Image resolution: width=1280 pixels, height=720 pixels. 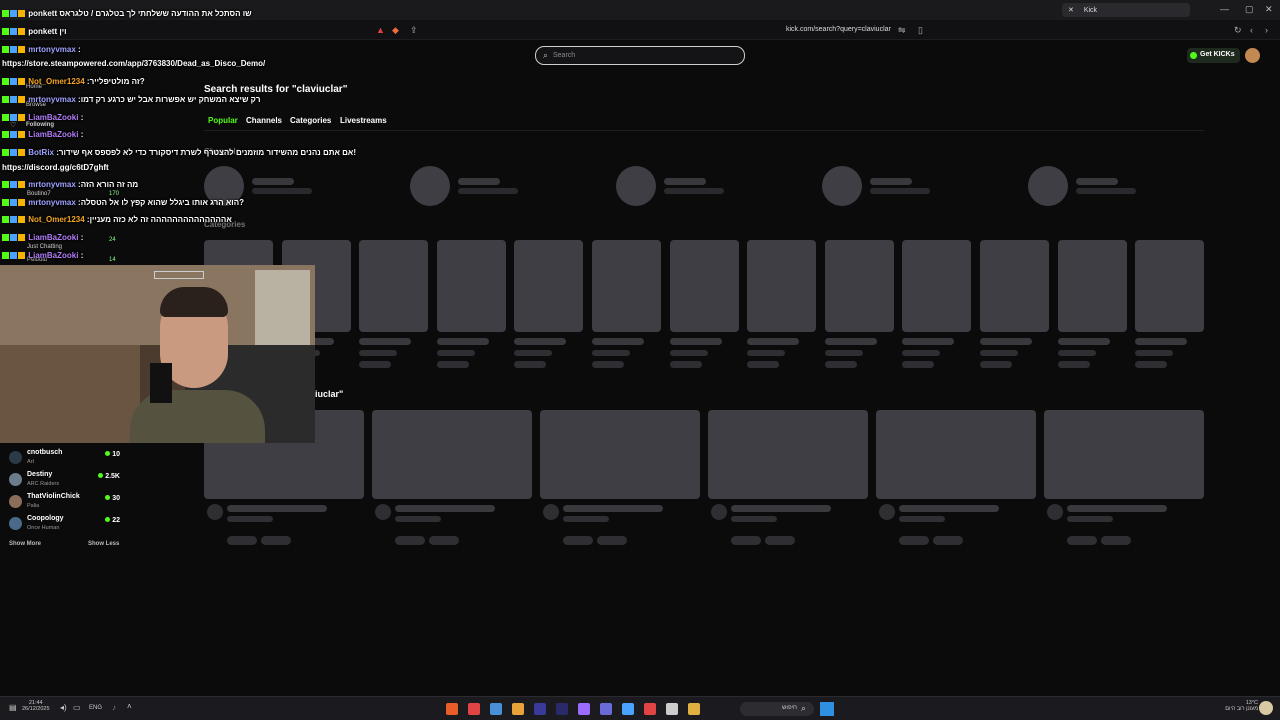 I want to click on date: 26/12/2025, so click(x=36, y=709).